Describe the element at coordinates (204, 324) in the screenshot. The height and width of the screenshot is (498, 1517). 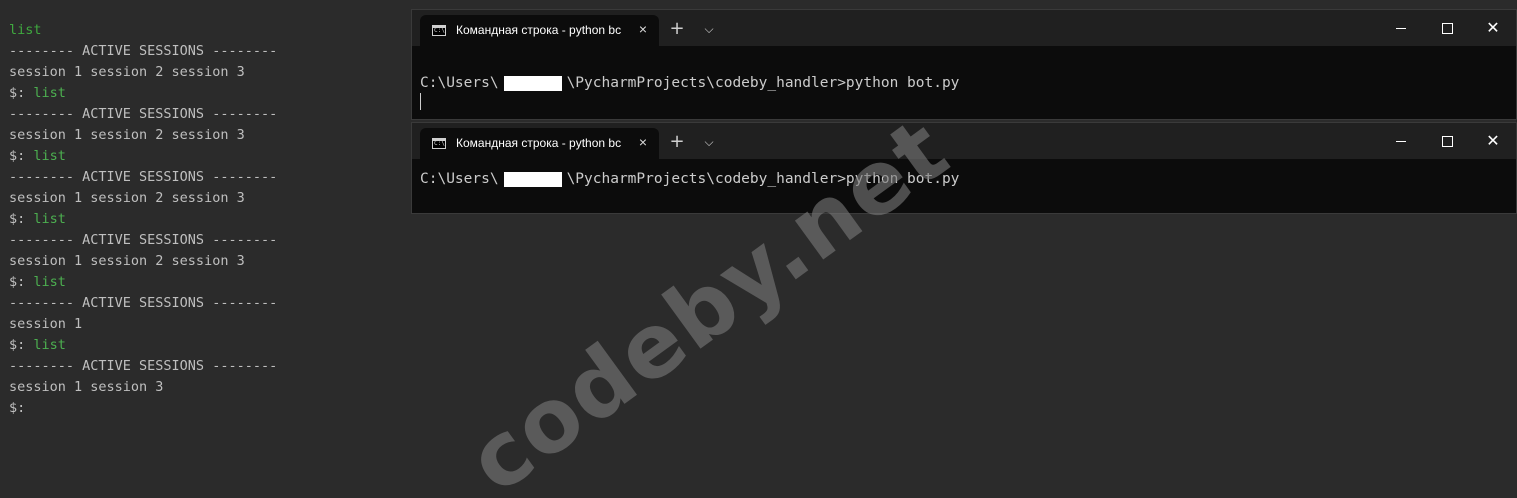
I see `console-line: session 1` at that location.